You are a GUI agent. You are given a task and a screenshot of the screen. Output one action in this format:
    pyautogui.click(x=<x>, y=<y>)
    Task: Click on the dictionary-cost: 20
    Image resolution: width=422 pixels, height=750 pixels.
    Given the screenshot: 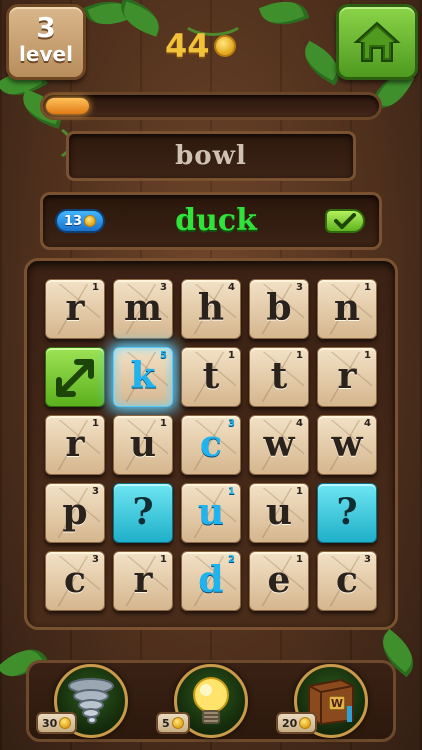 What is the action you would take?
    pyautogui.click(x=290, y=723)
    